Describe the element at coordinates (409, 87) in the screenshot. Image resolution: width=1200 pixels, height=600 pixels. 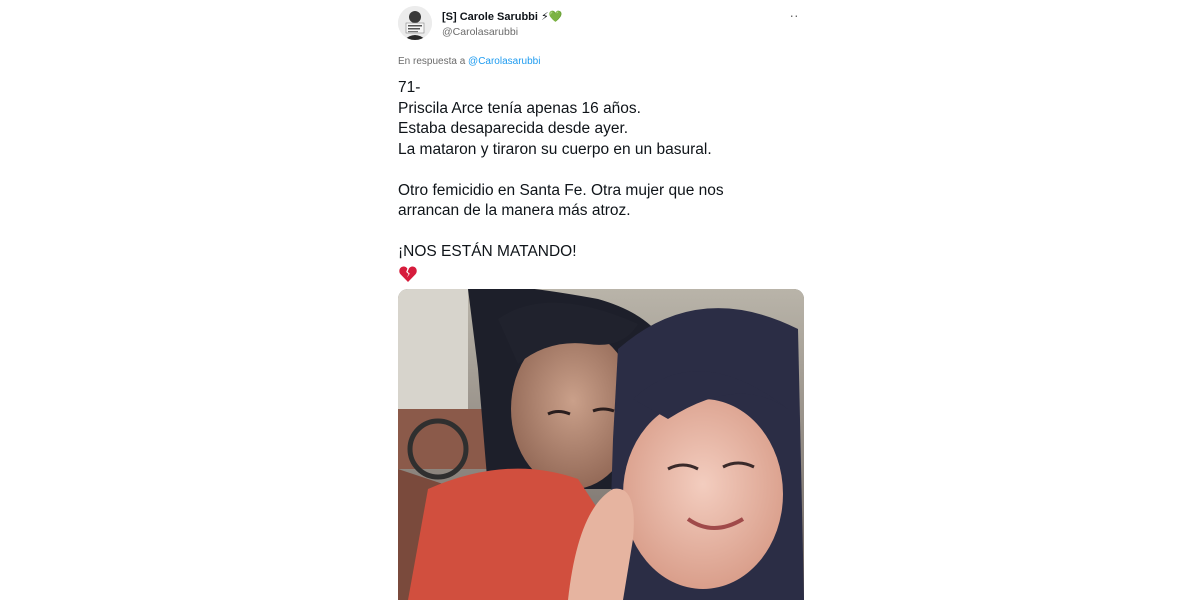
I see `tweet-text-line: 71-` at that location.